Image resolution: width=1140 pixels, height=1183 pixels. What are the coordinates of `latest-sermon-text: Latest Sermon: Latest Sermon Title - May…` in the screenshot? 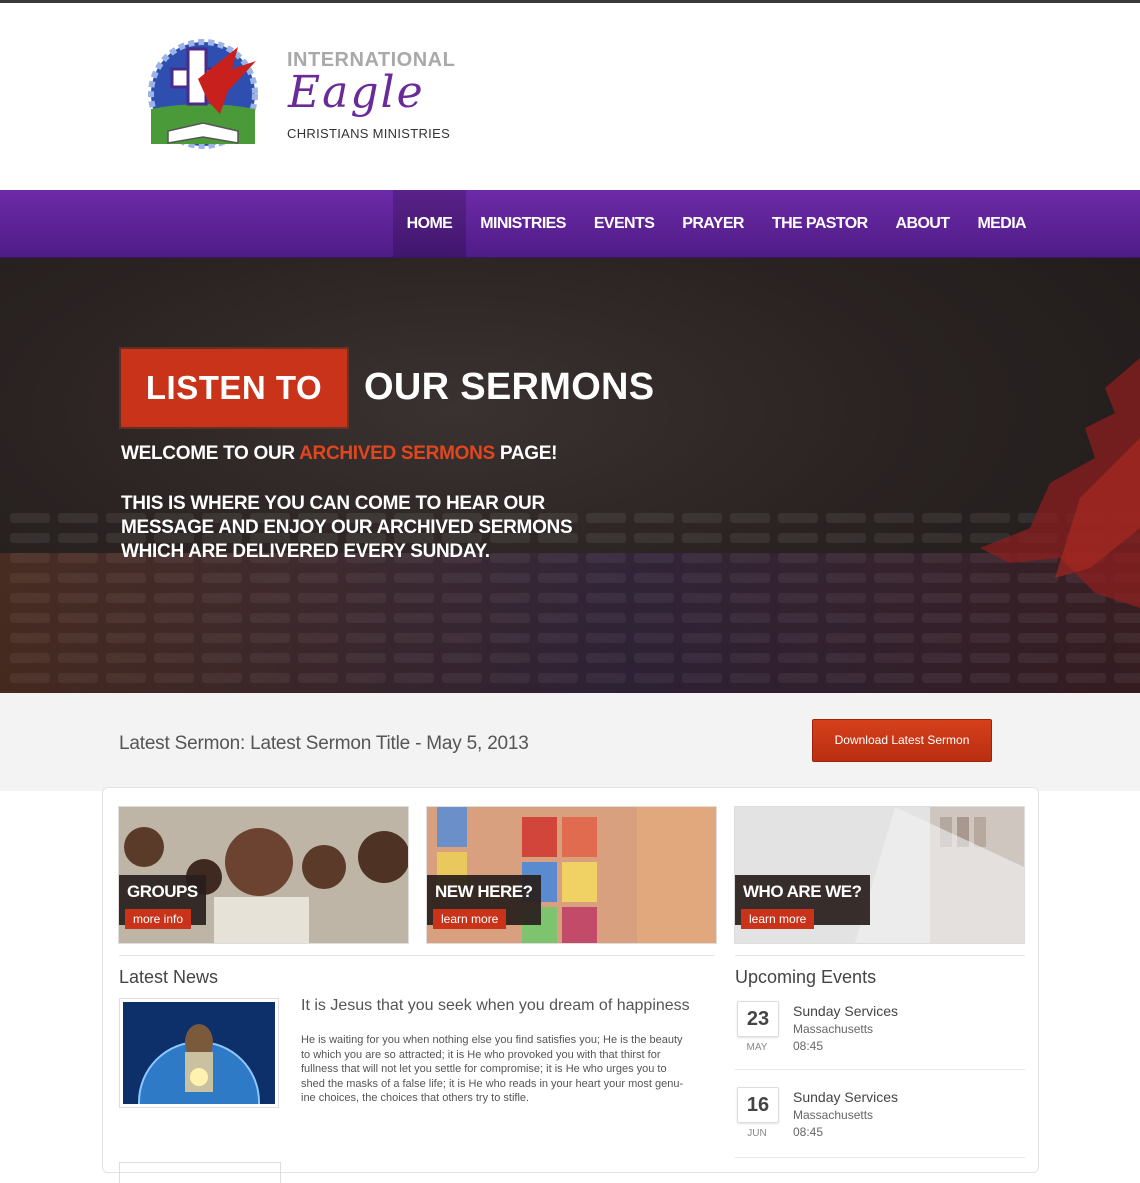 It's located at (324, 743).